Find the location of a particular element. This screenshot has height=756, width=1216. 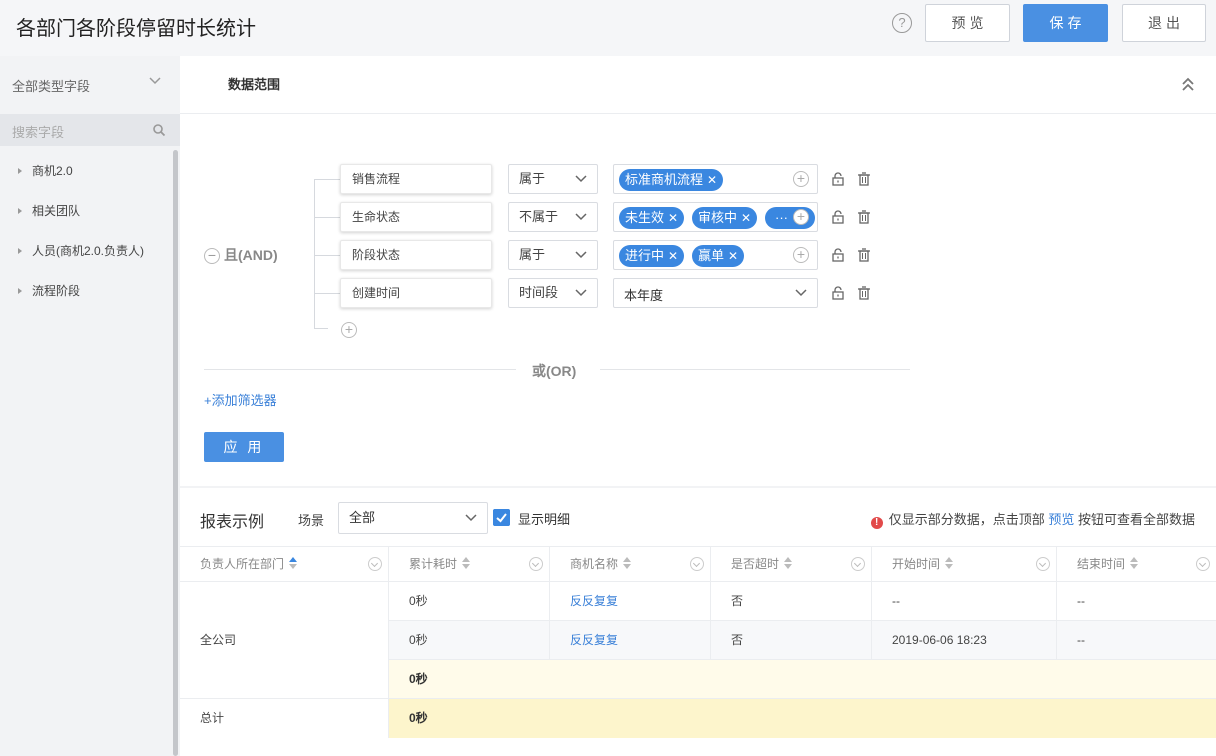

sidebar-item-stage: 流程阶段 is located at coordinates (49, 292).